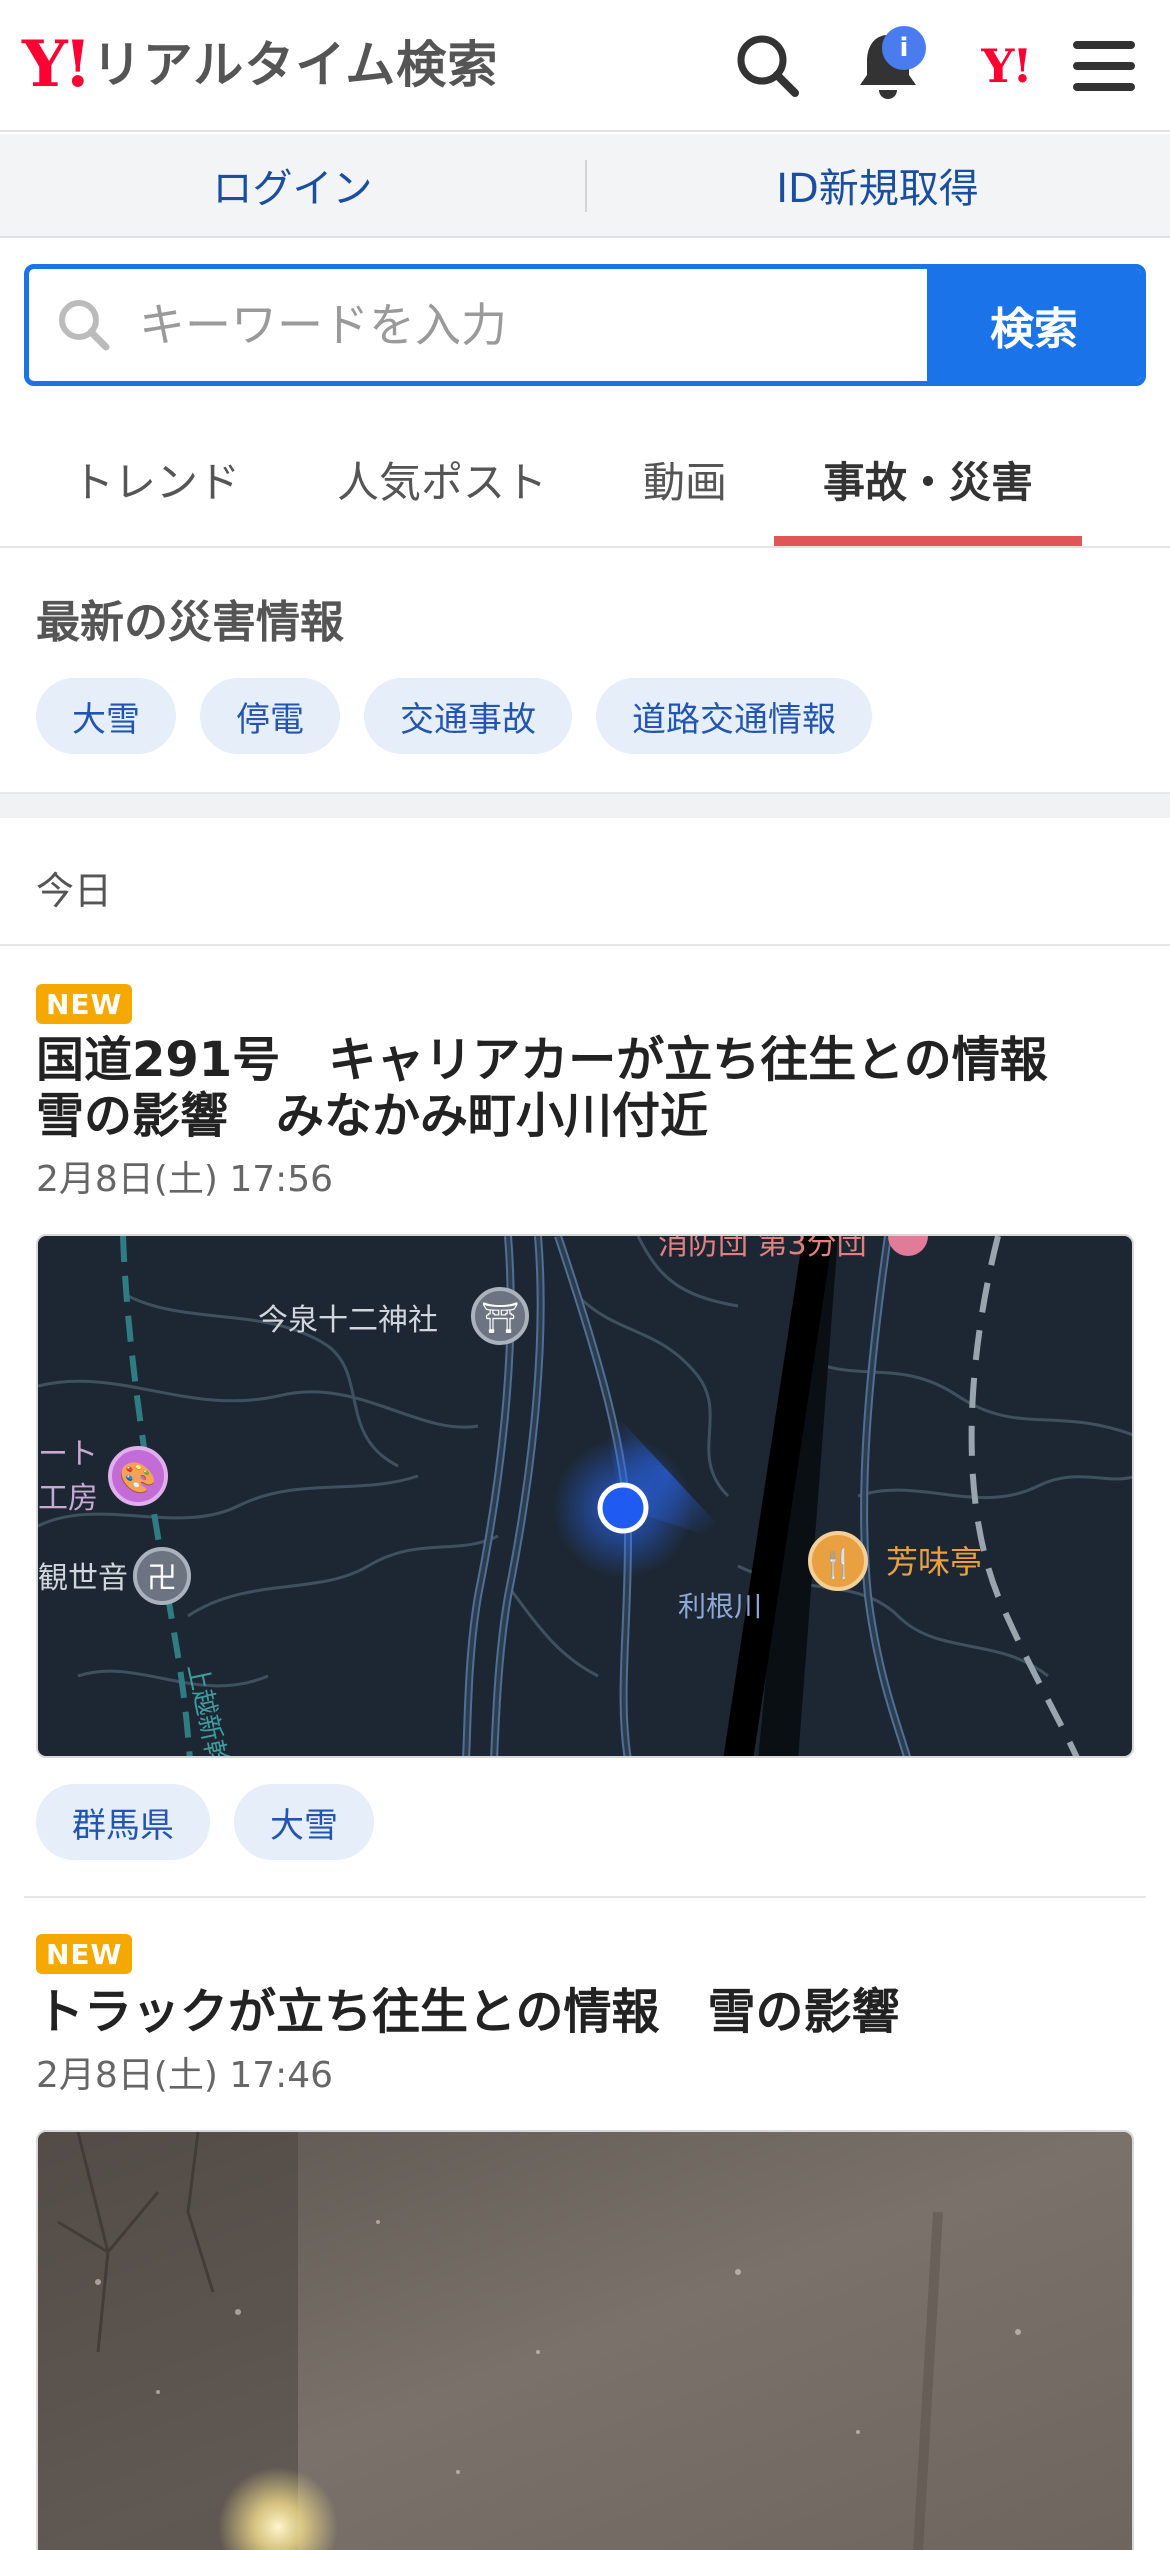  I want to click on article-title: 国道291号 キャリアカーが立ち往生との情報 雪の影響 みなかみ町小川付近, so click(586, 1088).